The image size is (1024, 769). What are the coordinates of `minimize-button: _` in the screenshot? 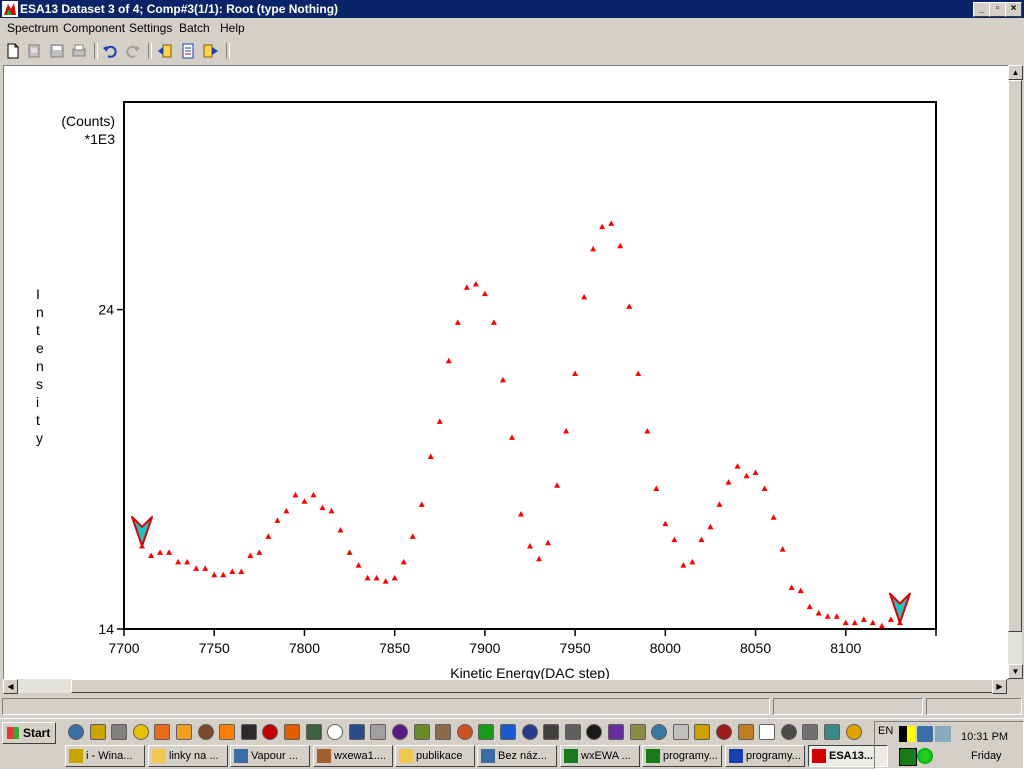 It's located at (981, 9).